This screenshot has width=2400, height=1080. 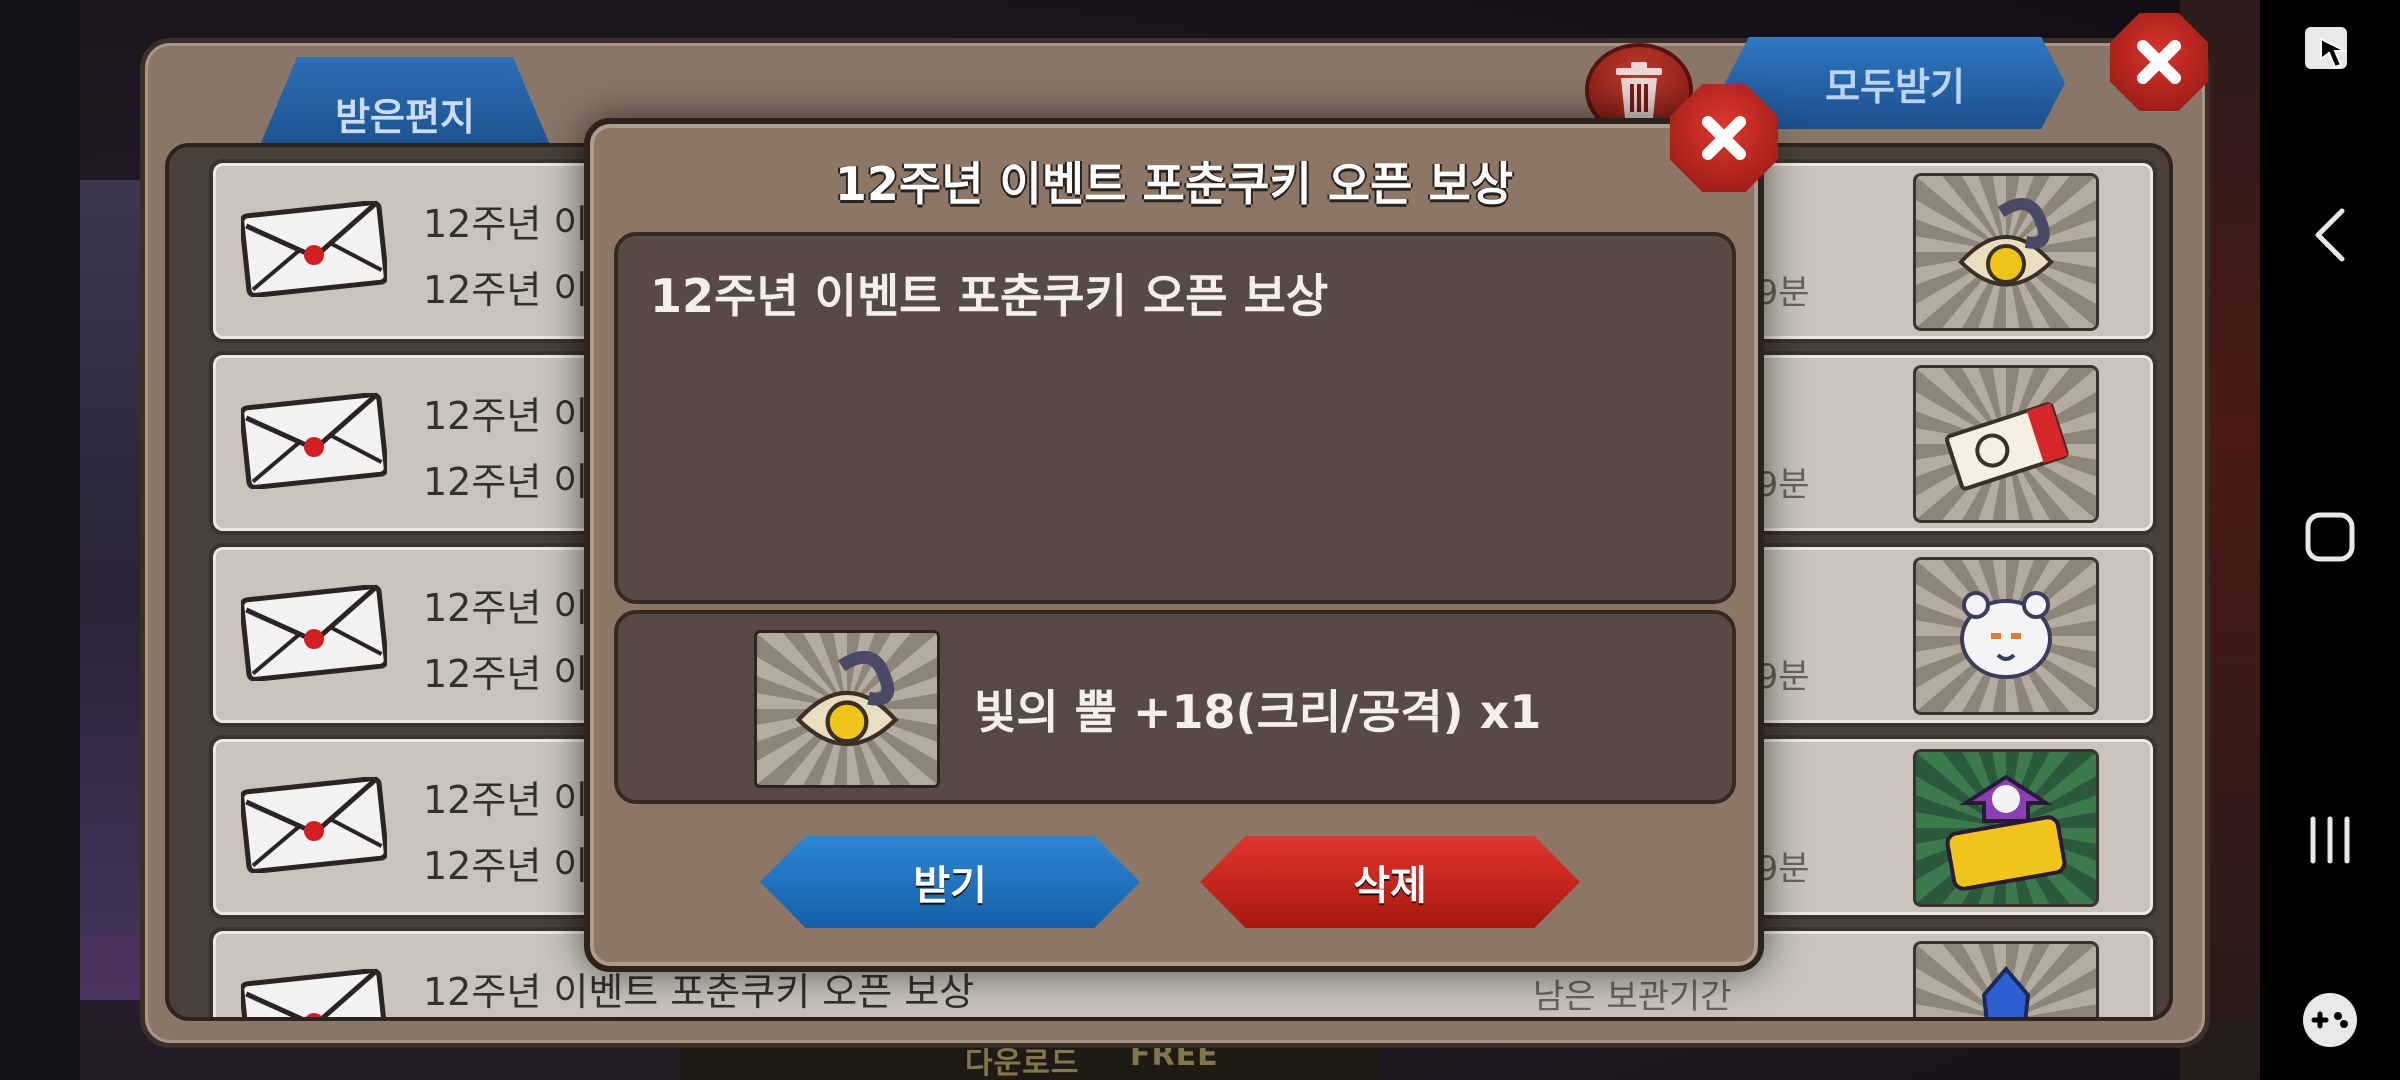 I want to click on delete-button-label: 삭제, so click(x=1390, y=886).